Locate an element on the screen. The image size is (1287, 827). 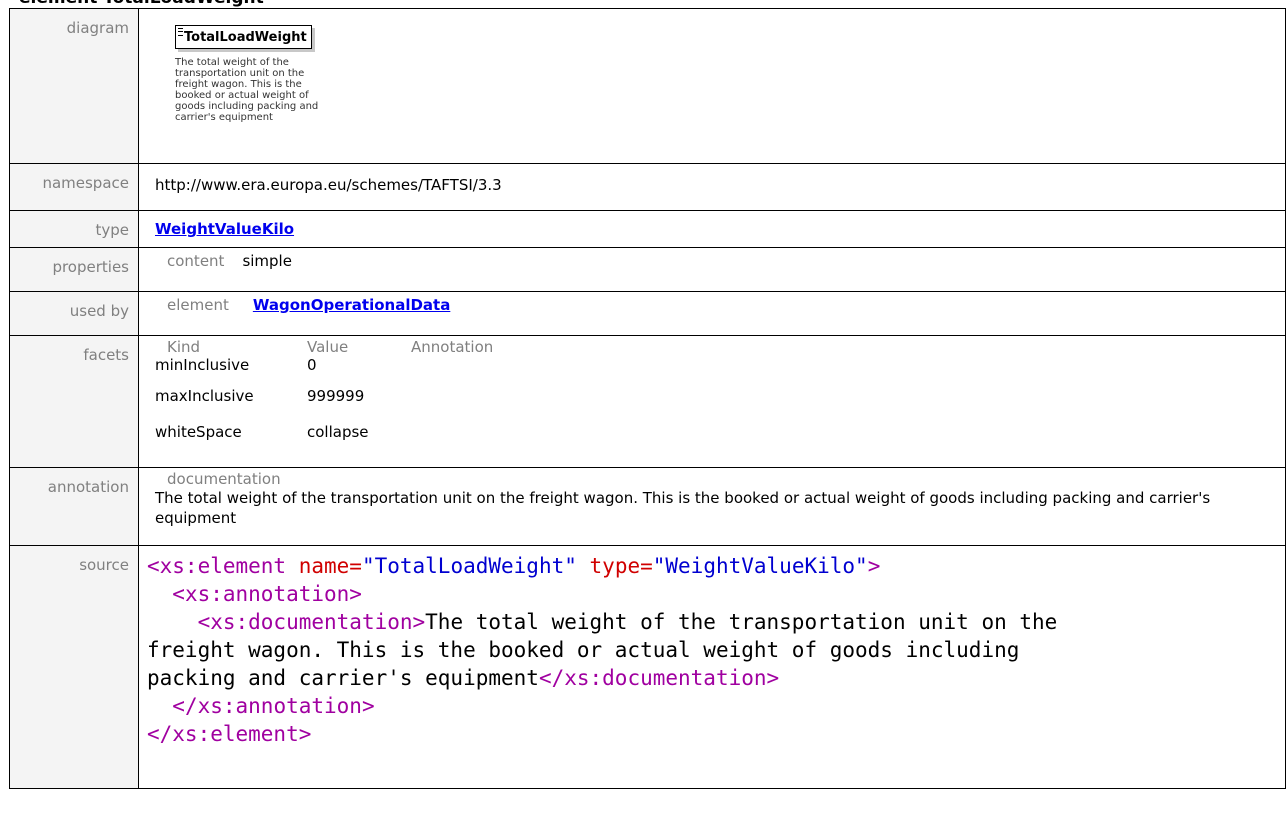
used-by-row: used by element WagonOperationalData is located at coordinates (647, 313).